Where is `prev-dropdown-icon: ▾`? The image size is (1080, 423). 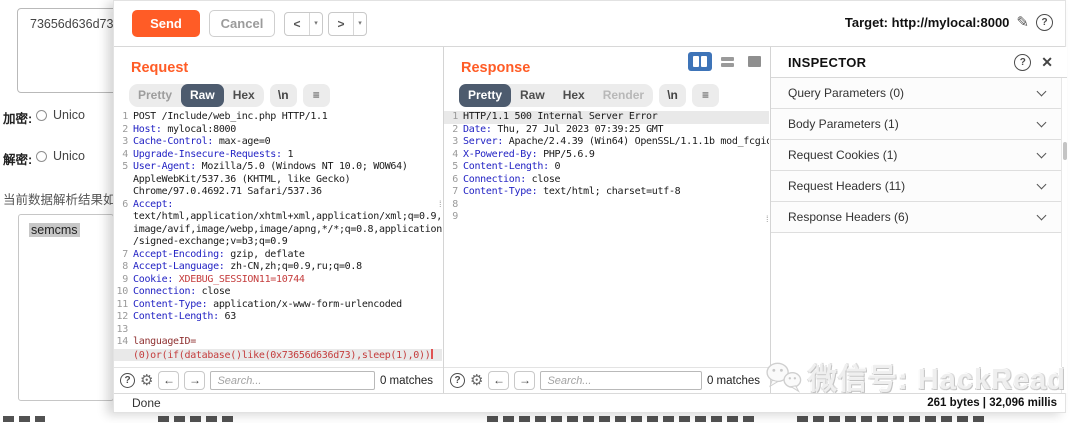 prev-dropdown-icon: ▾ is located at coordinates (315, 24).